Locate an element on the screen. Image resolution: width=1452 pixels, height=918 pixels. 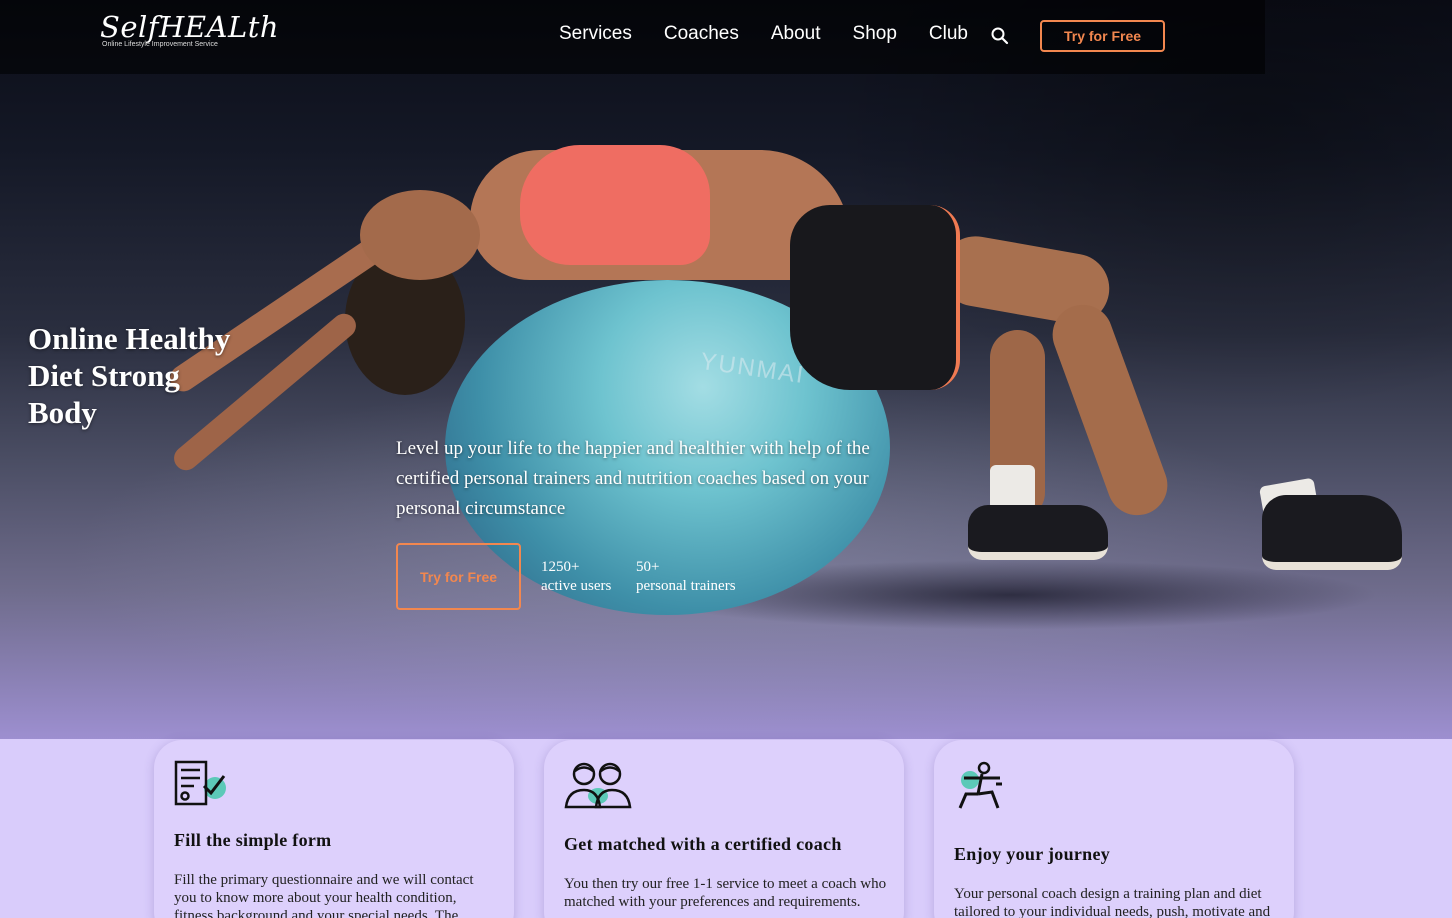
nav-item-shop: Shop is located at coordinates (875, 34).